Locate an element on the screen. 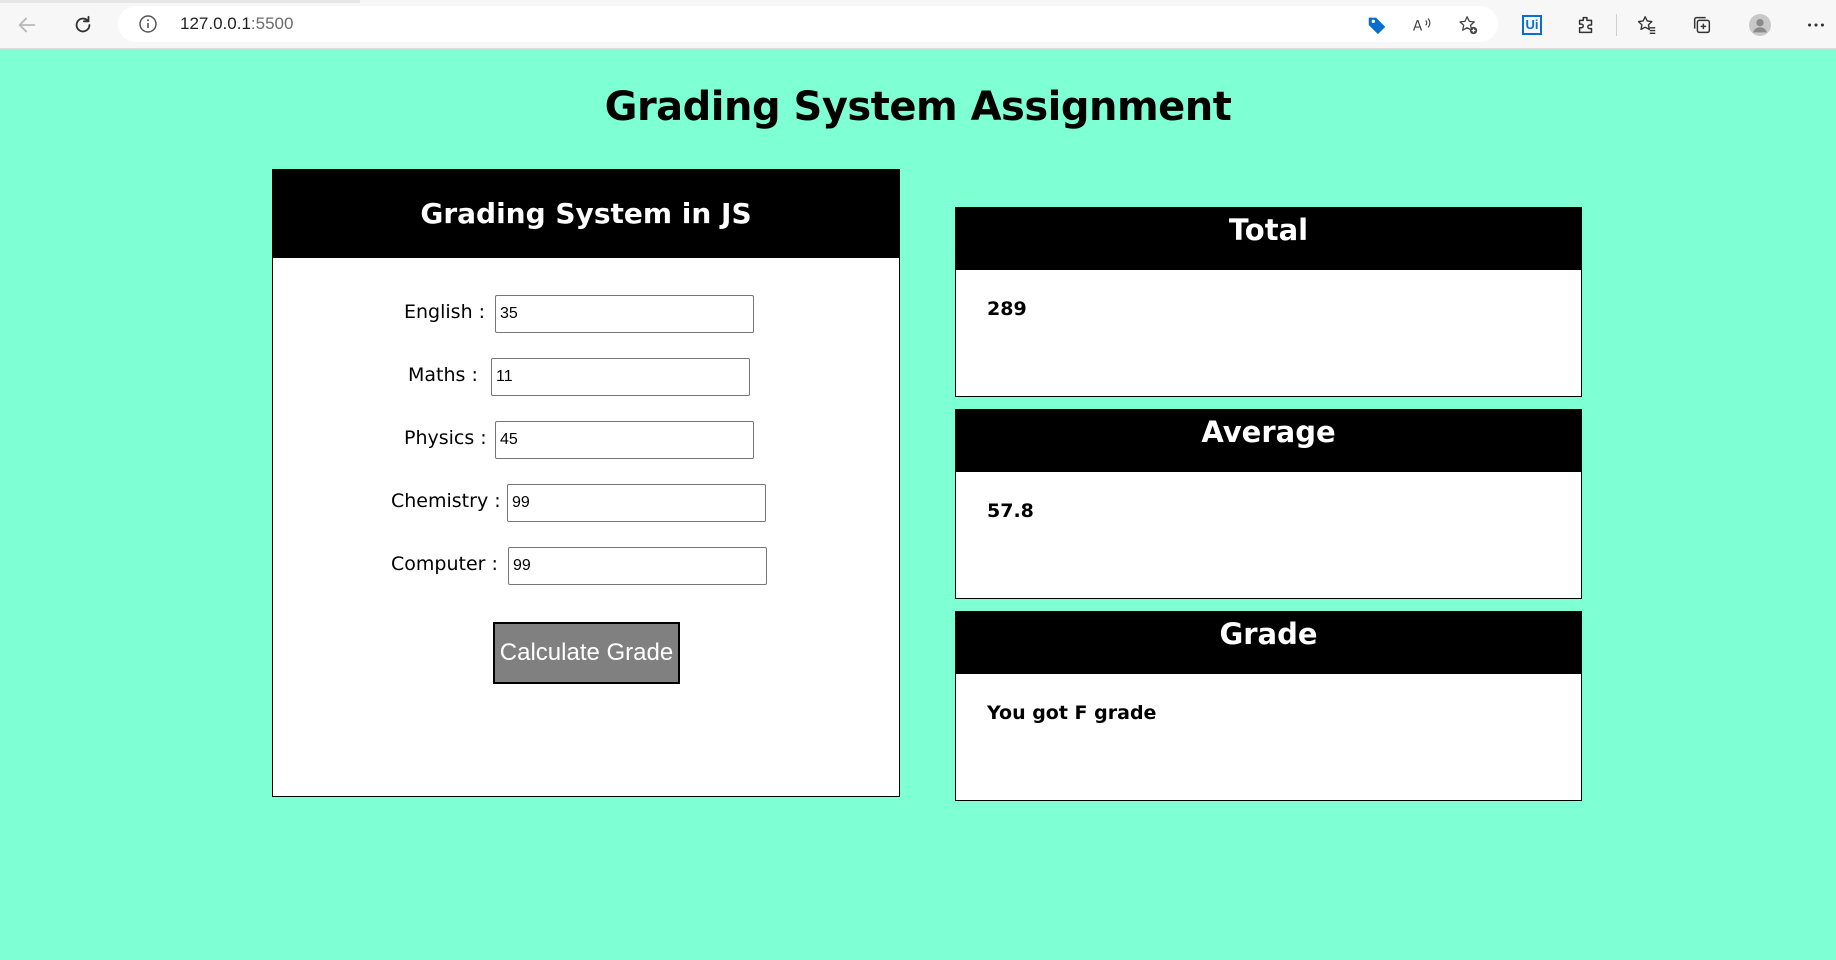 The width and height of the screenshot is (1836, 960). info-icon is located at coordinates (148, 24).